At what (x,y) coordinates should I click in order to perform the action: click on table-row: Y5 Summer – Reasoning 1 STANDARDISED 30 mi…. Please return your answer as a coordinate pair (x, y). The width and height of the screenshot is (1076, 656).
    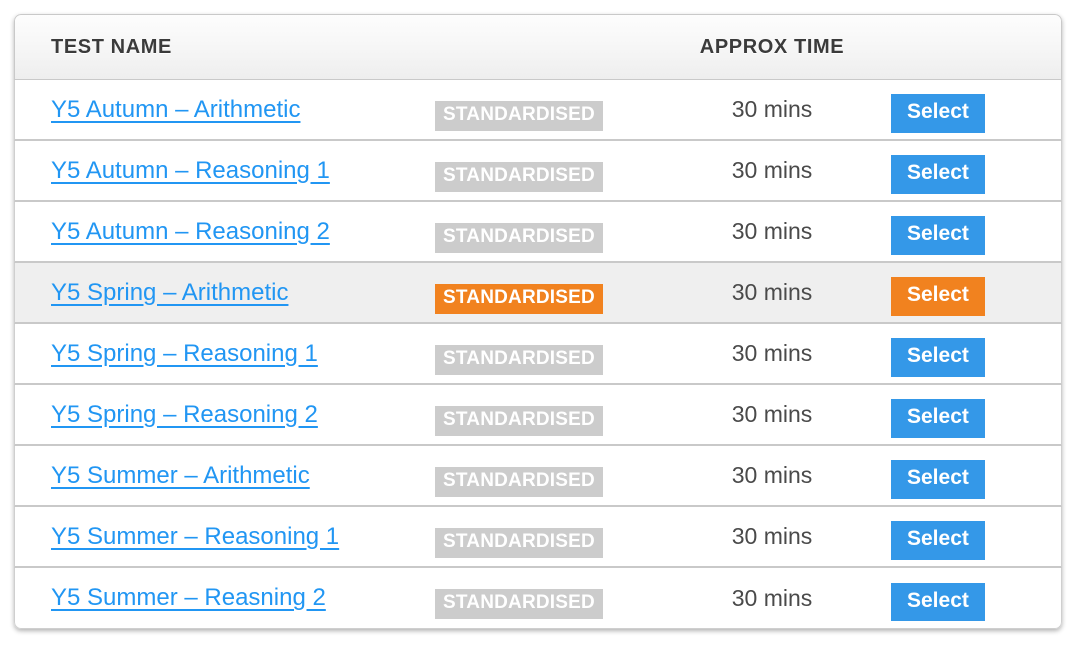
    Looking at the image, I should click on (538, 537).